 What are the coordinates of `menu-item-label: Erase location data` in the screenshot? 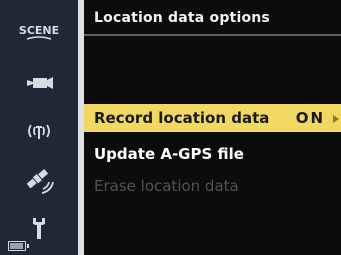 It's located at (166, 186).